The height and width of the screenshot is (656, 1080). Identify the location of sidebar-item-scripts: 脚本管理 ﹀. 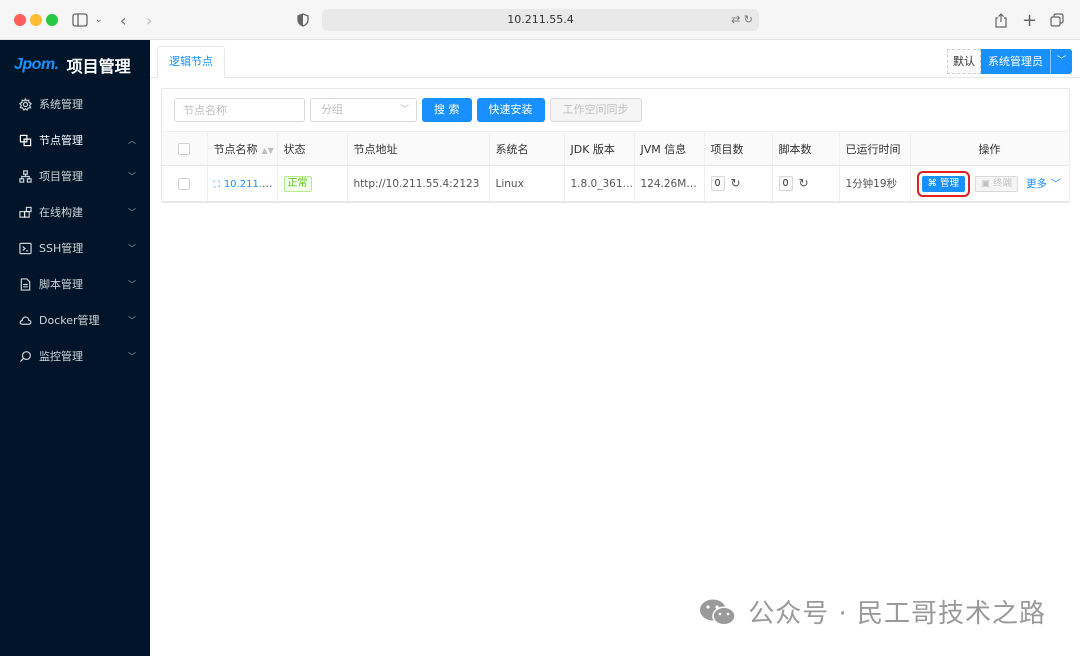
(75, 284).